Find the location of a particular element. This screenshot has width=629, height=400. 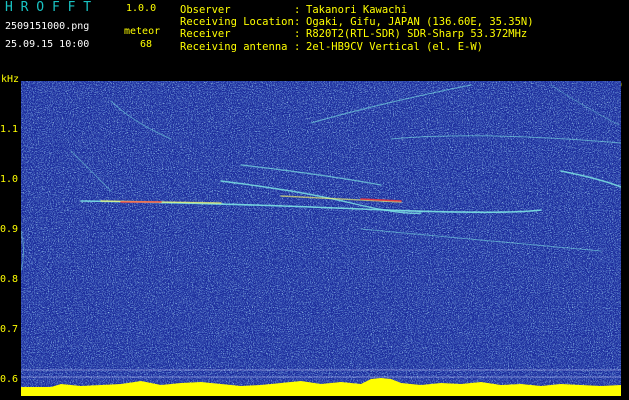

observer-sep: : is located at coordinates (297, 10).